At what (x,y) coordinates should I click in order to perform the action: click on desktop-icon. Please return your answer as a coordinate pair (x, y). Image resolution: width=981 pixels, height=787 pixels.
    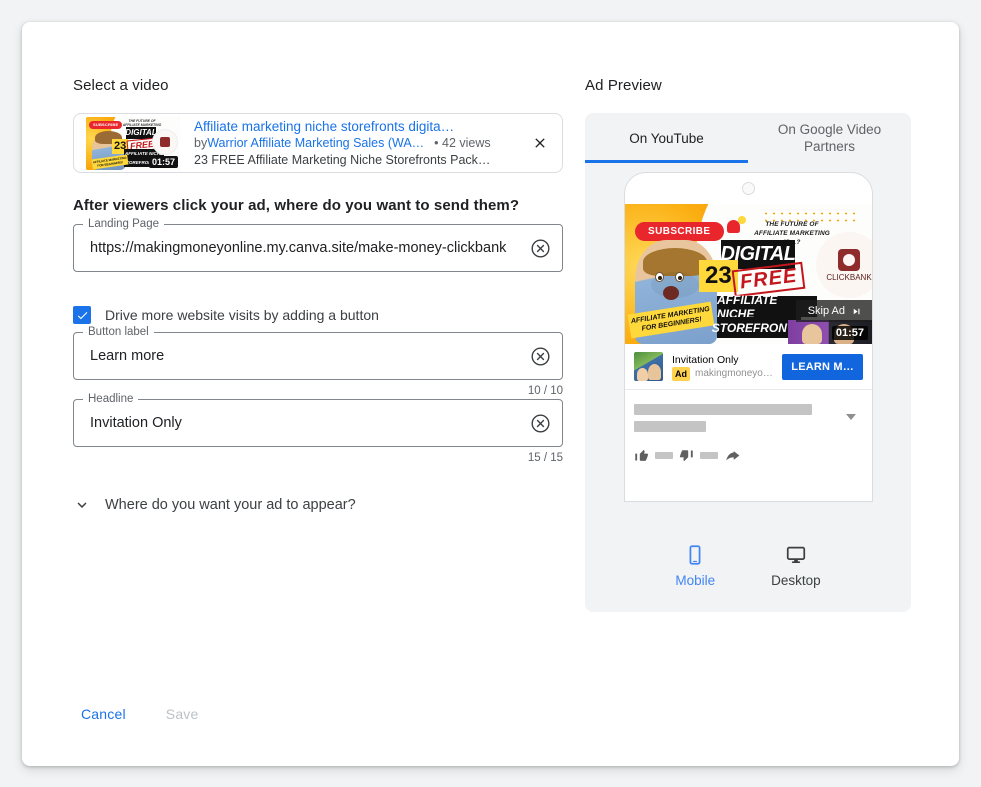
    Looking at the image, I should click on (796, 554).